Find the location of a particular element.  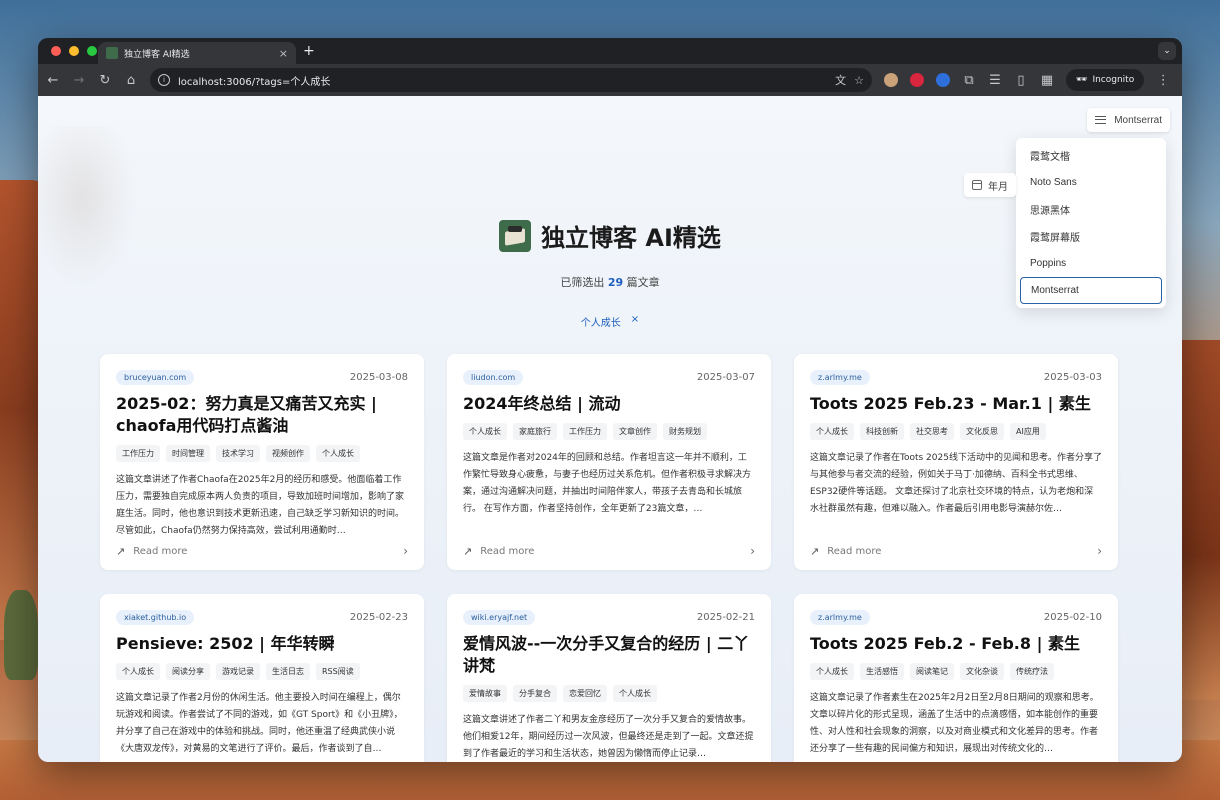

browser-tab: 独立博客 AI精选 × is located at coordinates (197, 53).